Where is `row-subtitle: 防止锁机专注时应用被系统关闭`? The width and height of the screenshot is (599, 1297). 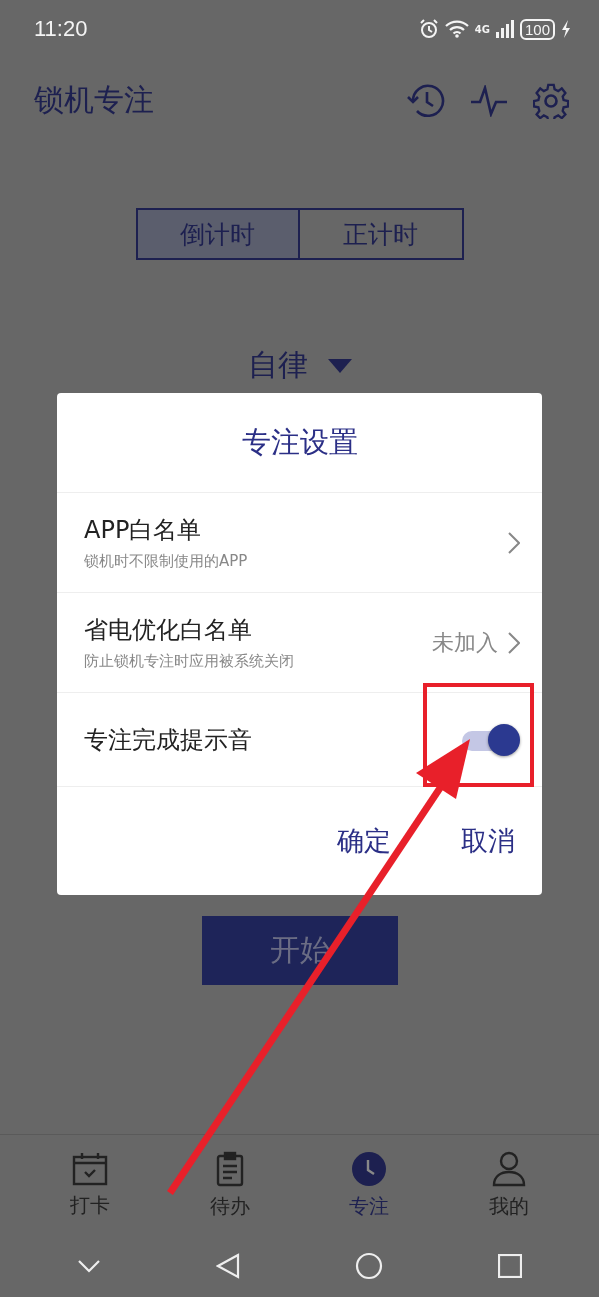 row-subtitle: 防止锁机专注时应用被系统关闭 is located at coordinates (189, 661).